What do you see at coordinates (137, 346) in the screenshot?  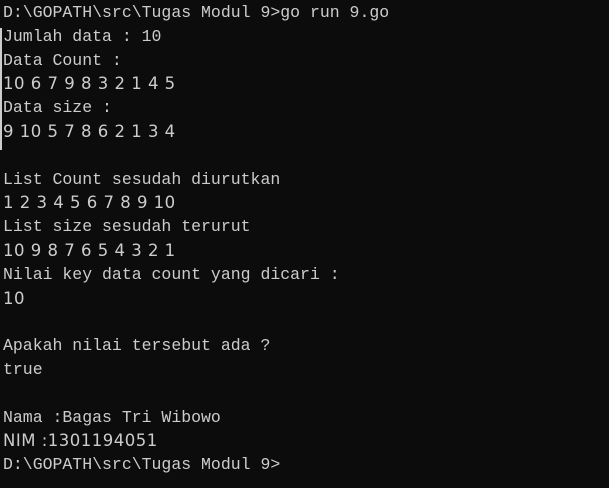 I see `terminal-output-line: Apakah nilai tersebut ada ?` at bounding box center [137, 346].